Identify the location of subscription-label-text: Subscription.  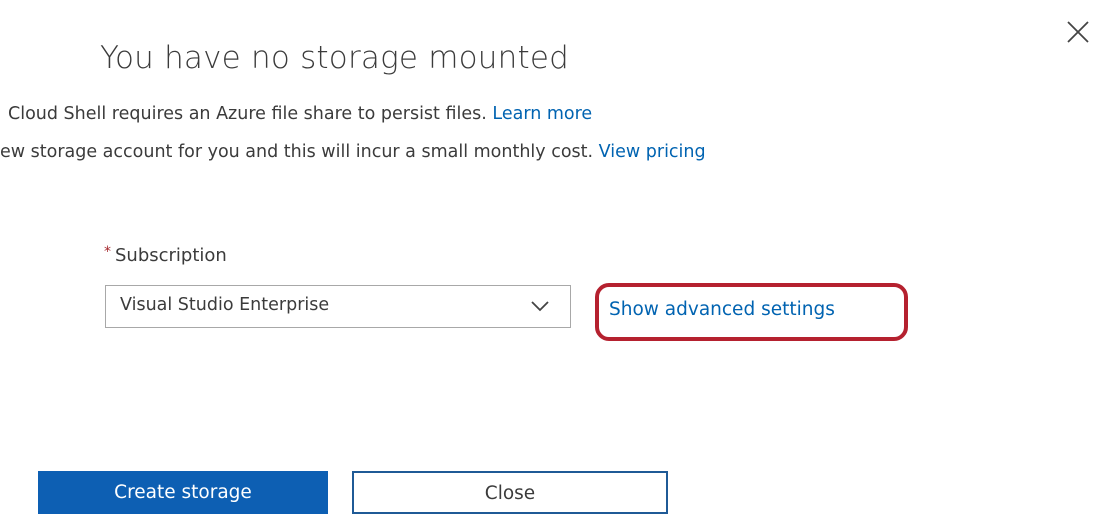
(171, 255).